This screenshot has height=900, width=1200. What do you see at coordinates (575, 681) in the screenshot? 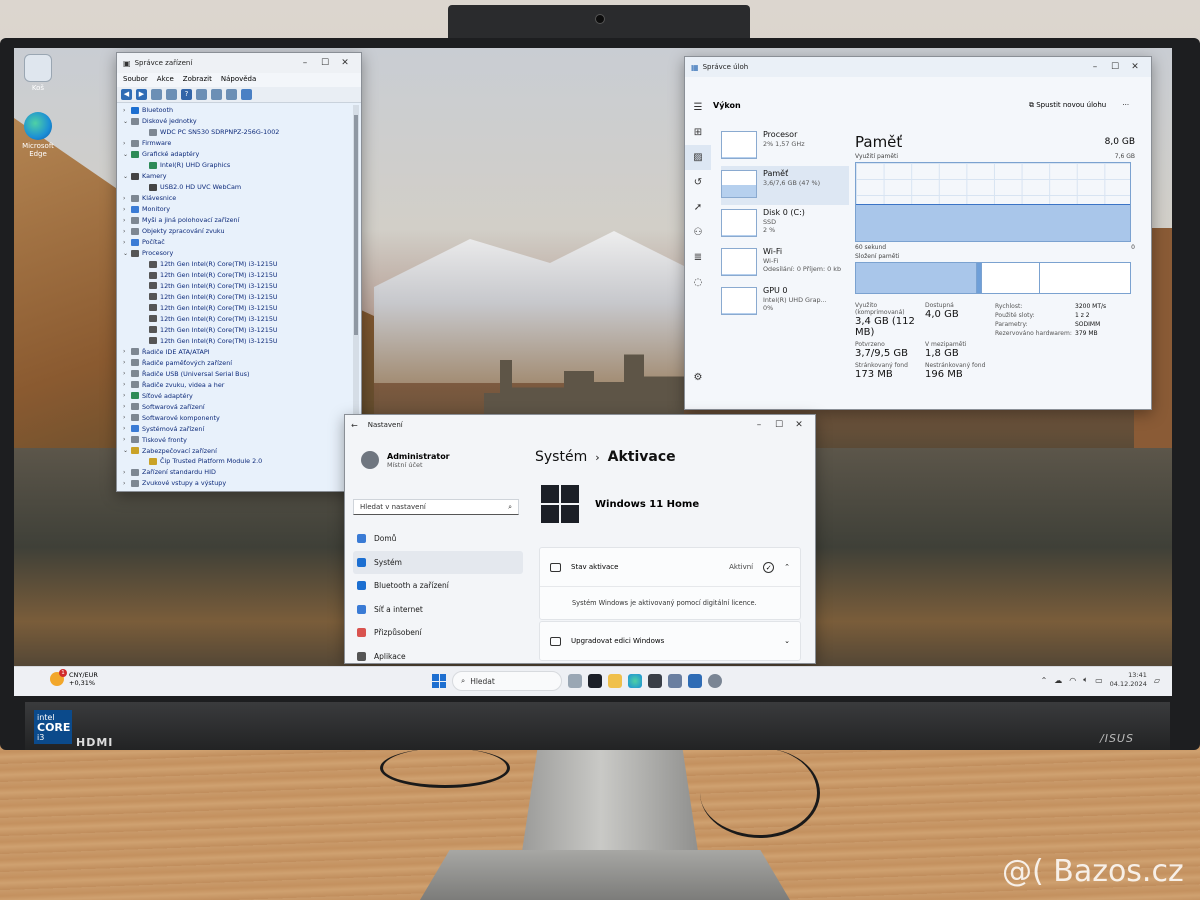
I see `copilot-icon` at bounding box center [575, 681].